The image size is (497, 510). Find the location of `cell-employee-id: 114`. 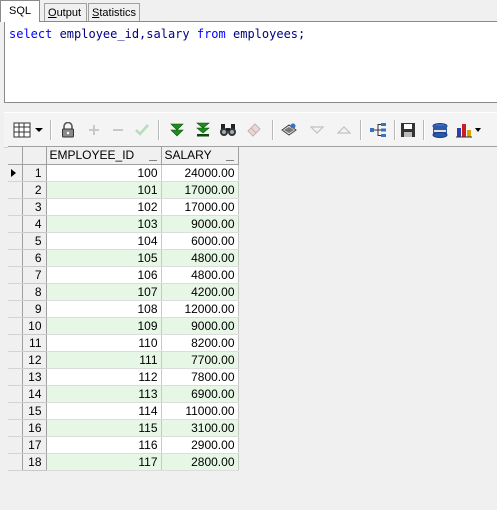

cell-employee-id: 114 is located at coordinates (104, 411).